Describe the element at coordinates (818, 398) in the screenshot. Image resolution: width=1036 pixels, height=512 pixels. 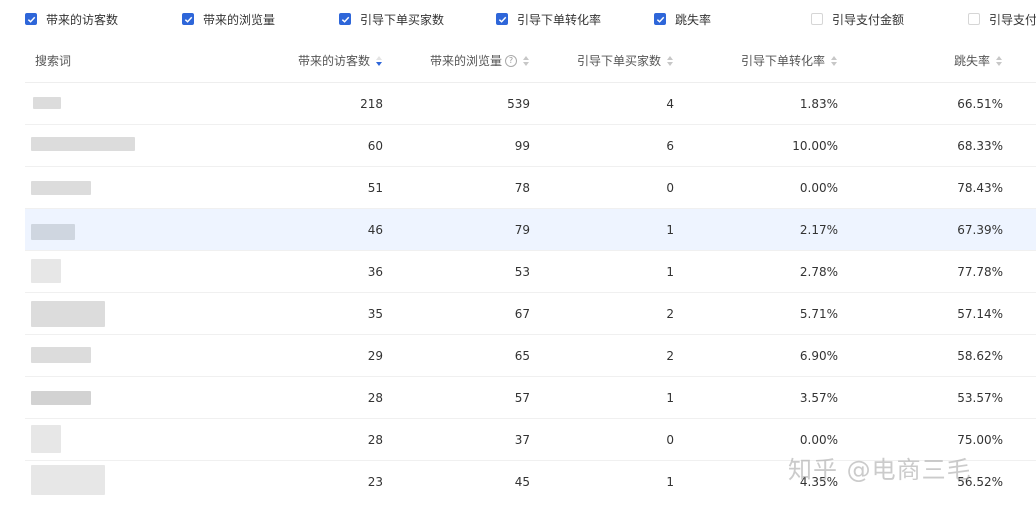
I see `cell-conversion: 3.57%` at that location.